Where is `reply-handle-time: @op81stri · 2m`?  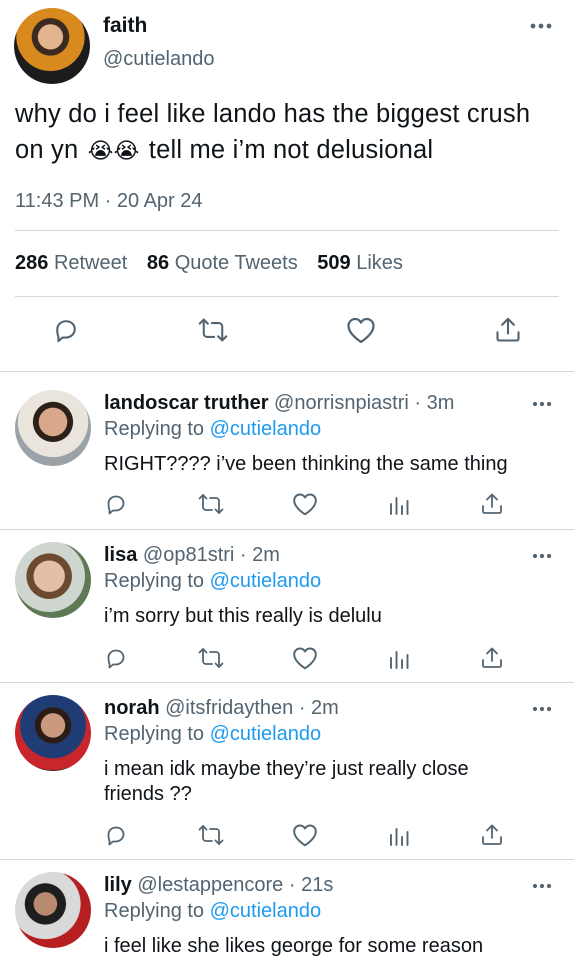
reply-handle-time: @op81stri · 2m is located at coordinates (211, 555).